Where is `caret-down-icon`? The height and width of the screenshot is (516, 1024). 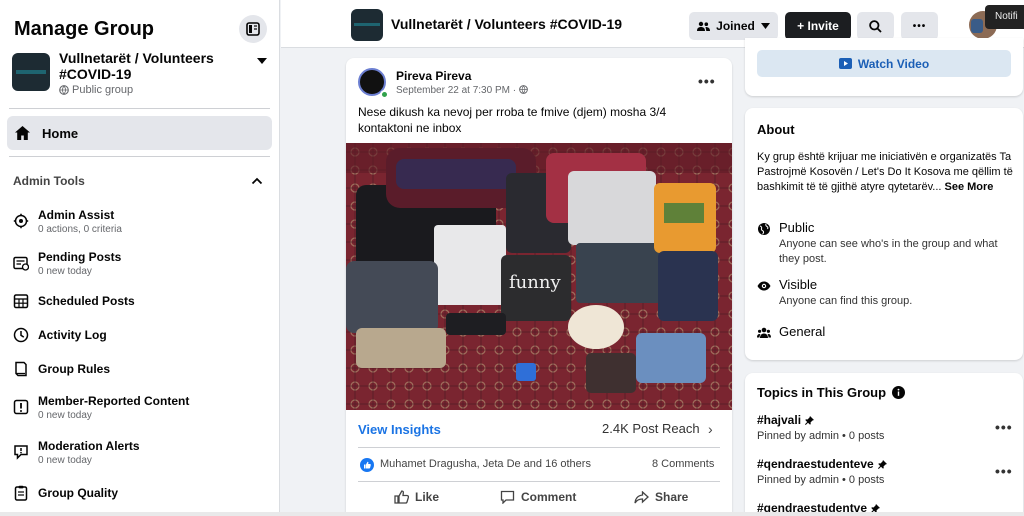 caret-down-icon is located at coordinates (262, 61).